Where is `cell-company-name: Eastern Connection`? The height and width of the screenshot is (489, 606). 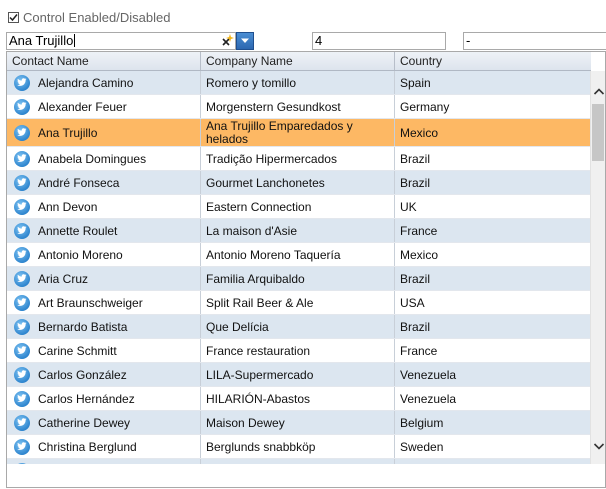
cell-company-name: Eastern Connection is located at coordinates (298, 206).